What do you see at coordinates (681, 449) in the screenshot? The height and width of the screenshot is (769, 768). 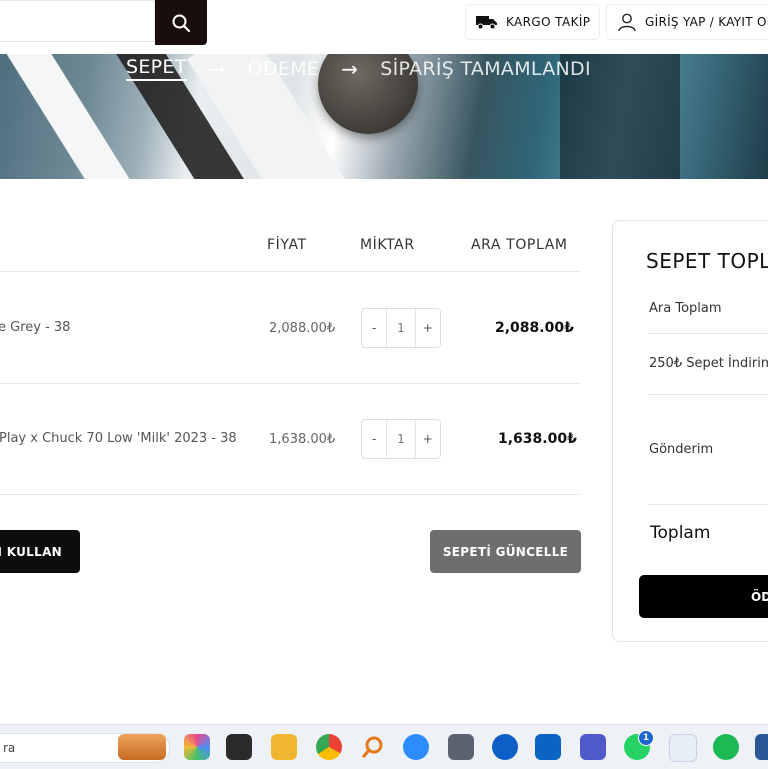 I see `shipping-label: Gönderim` at bounding box center [681, 449].